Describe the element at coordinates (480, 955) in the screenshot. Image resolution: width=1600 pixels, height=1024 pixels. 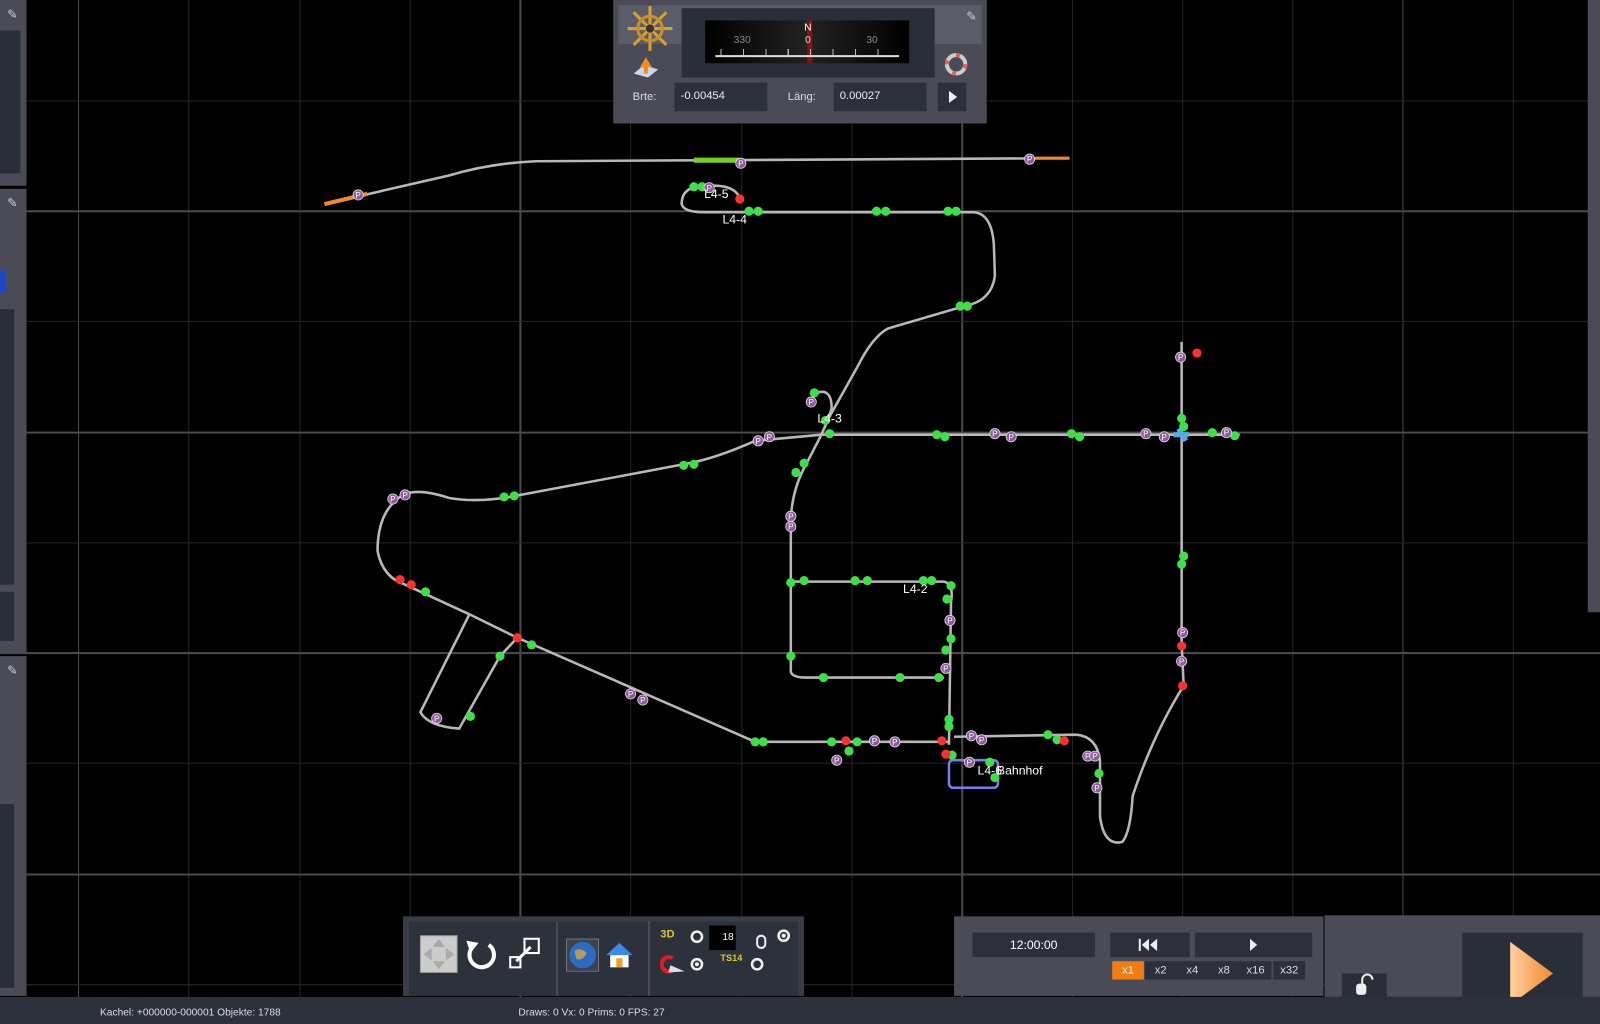
I see `rotate-icon` at that location.